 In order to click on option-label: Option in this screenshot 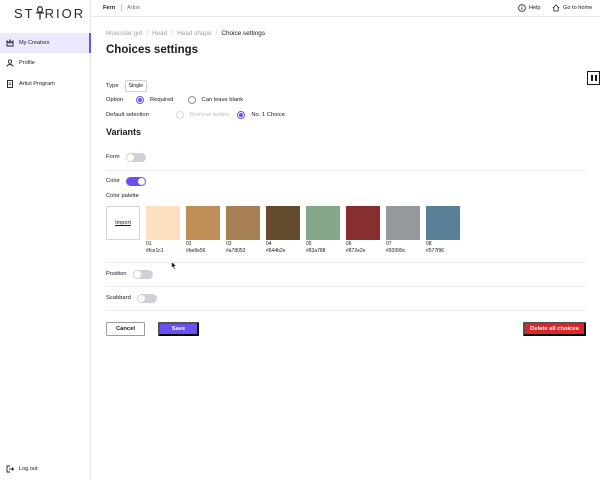, I will do `click(115, 100)`.